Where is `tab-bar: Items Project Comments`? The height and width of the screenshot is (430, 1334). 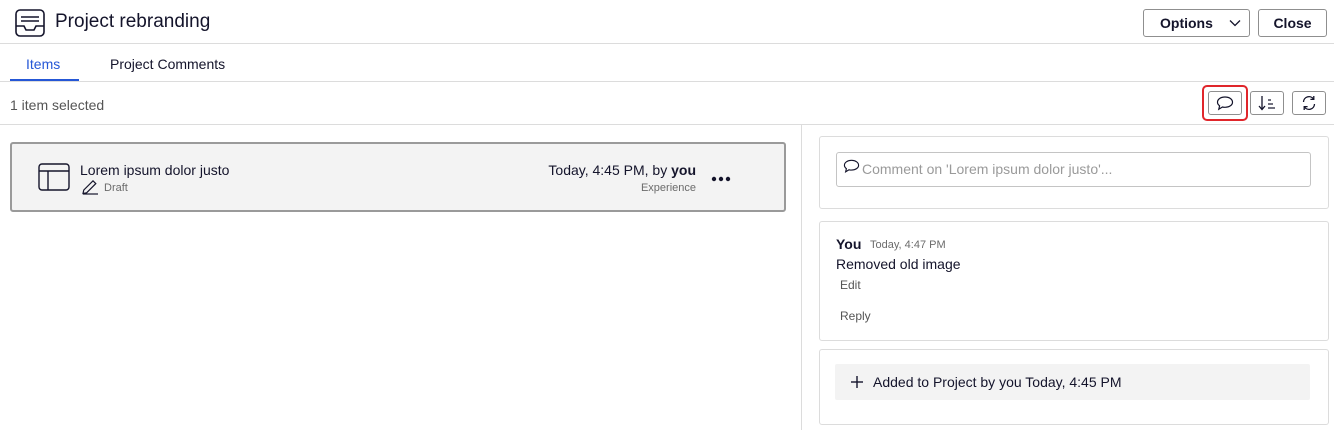 tab-bar: Items Project Comments is located at coordinates (667, 63).